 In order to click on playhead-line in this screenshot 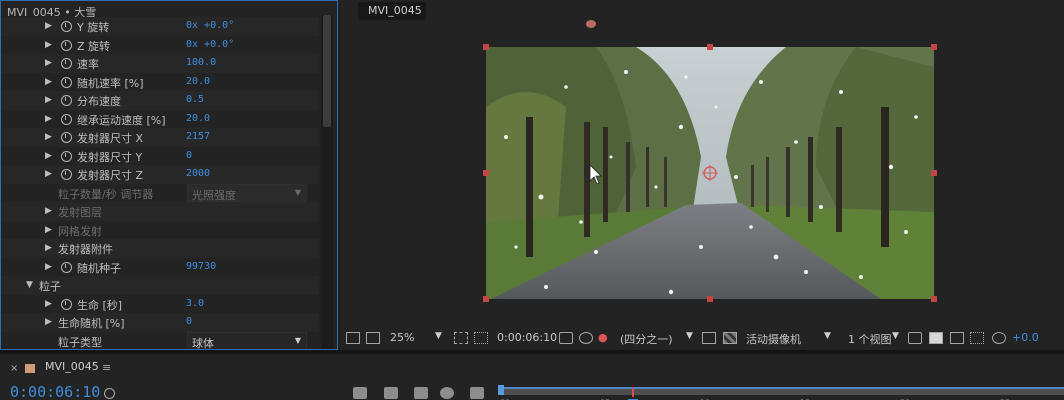, I will do `click(633, 392)`.